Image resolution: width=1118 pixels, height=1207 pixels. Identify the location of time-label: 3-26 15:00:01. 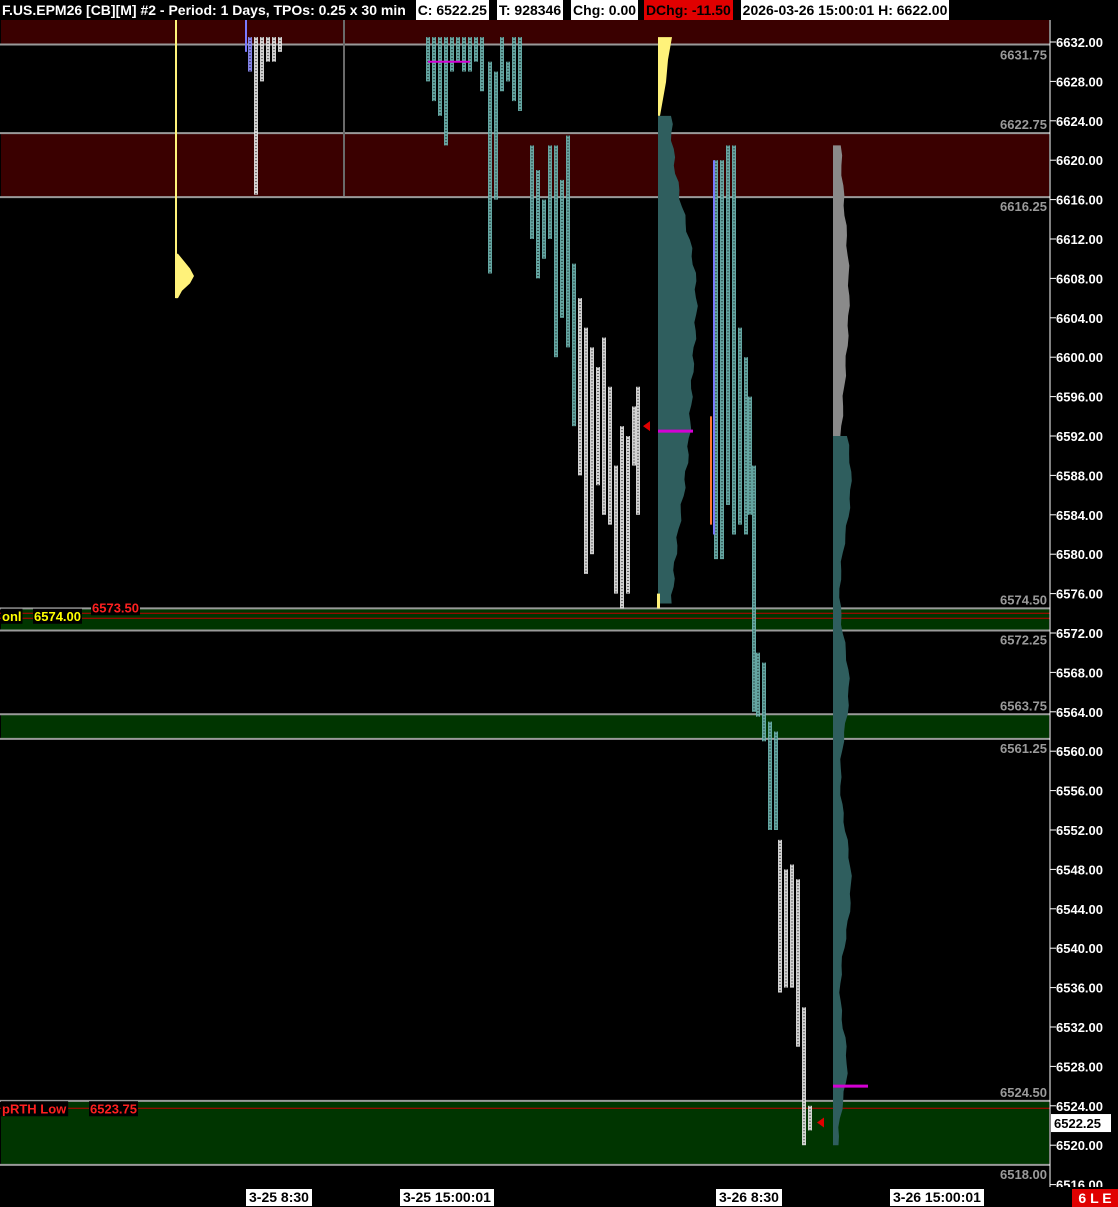
(937, 1197).